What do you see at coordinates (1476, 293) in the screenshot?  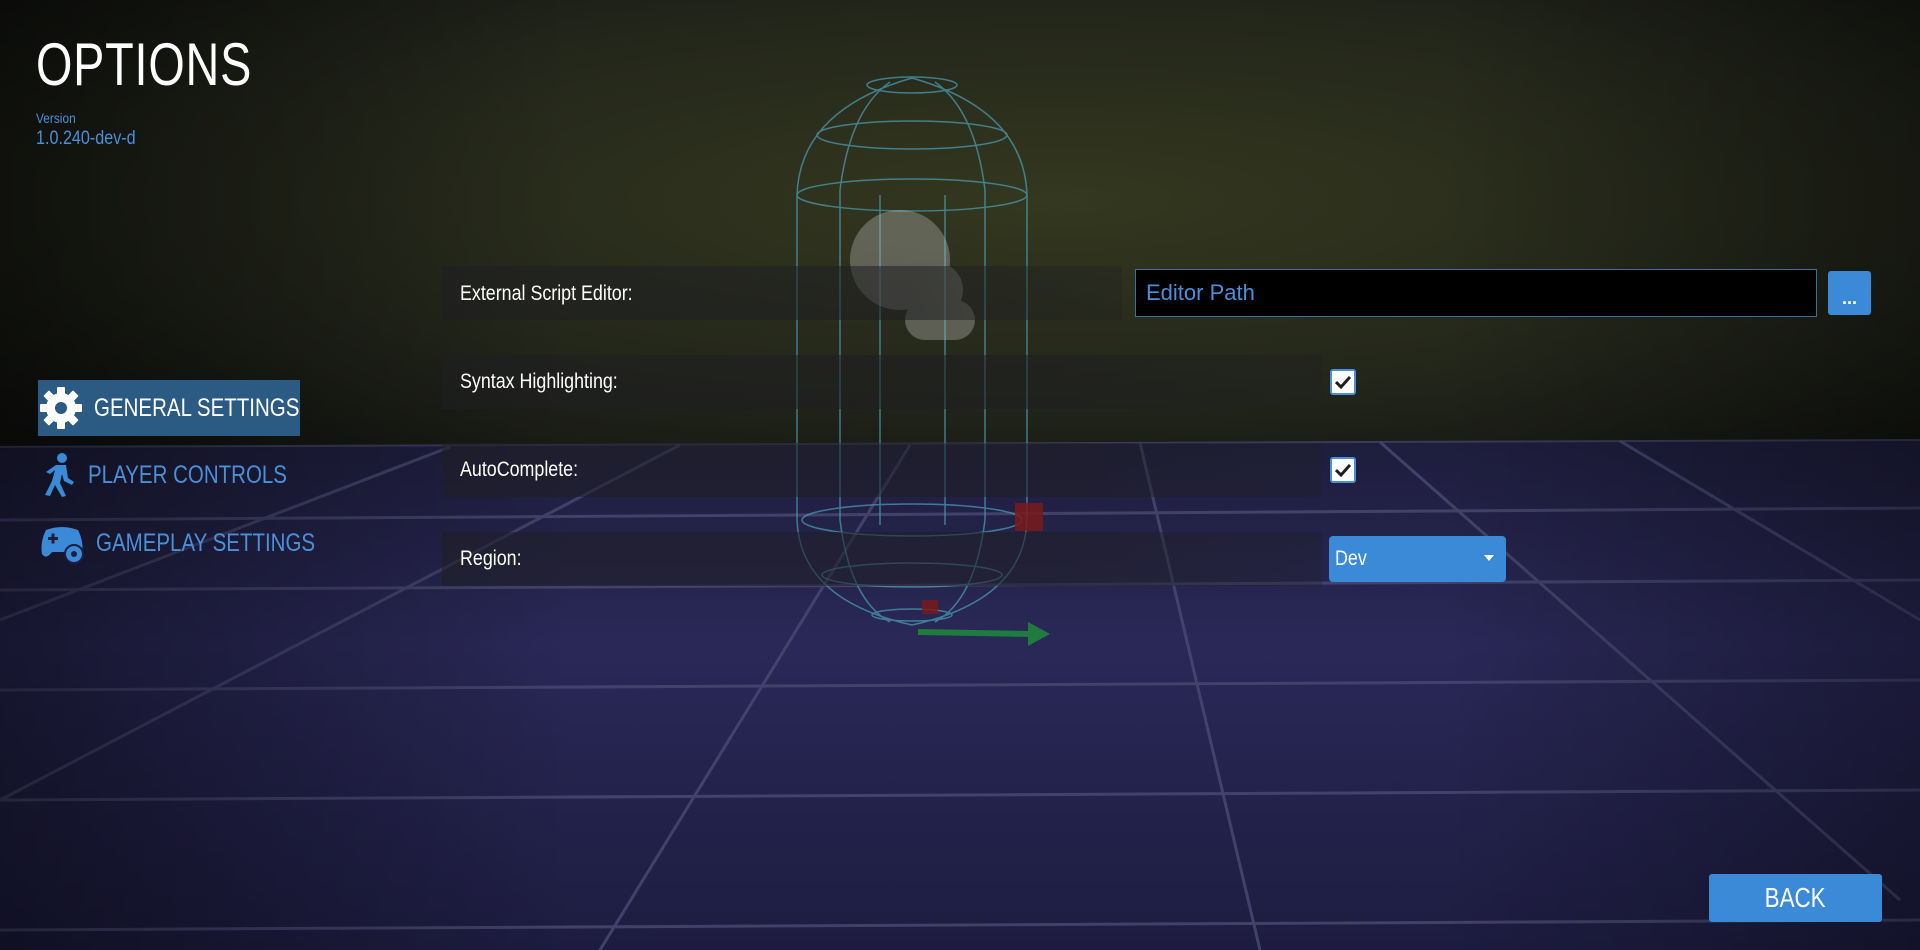 I see `editor-path-input` at bounding box center [1476, 293].